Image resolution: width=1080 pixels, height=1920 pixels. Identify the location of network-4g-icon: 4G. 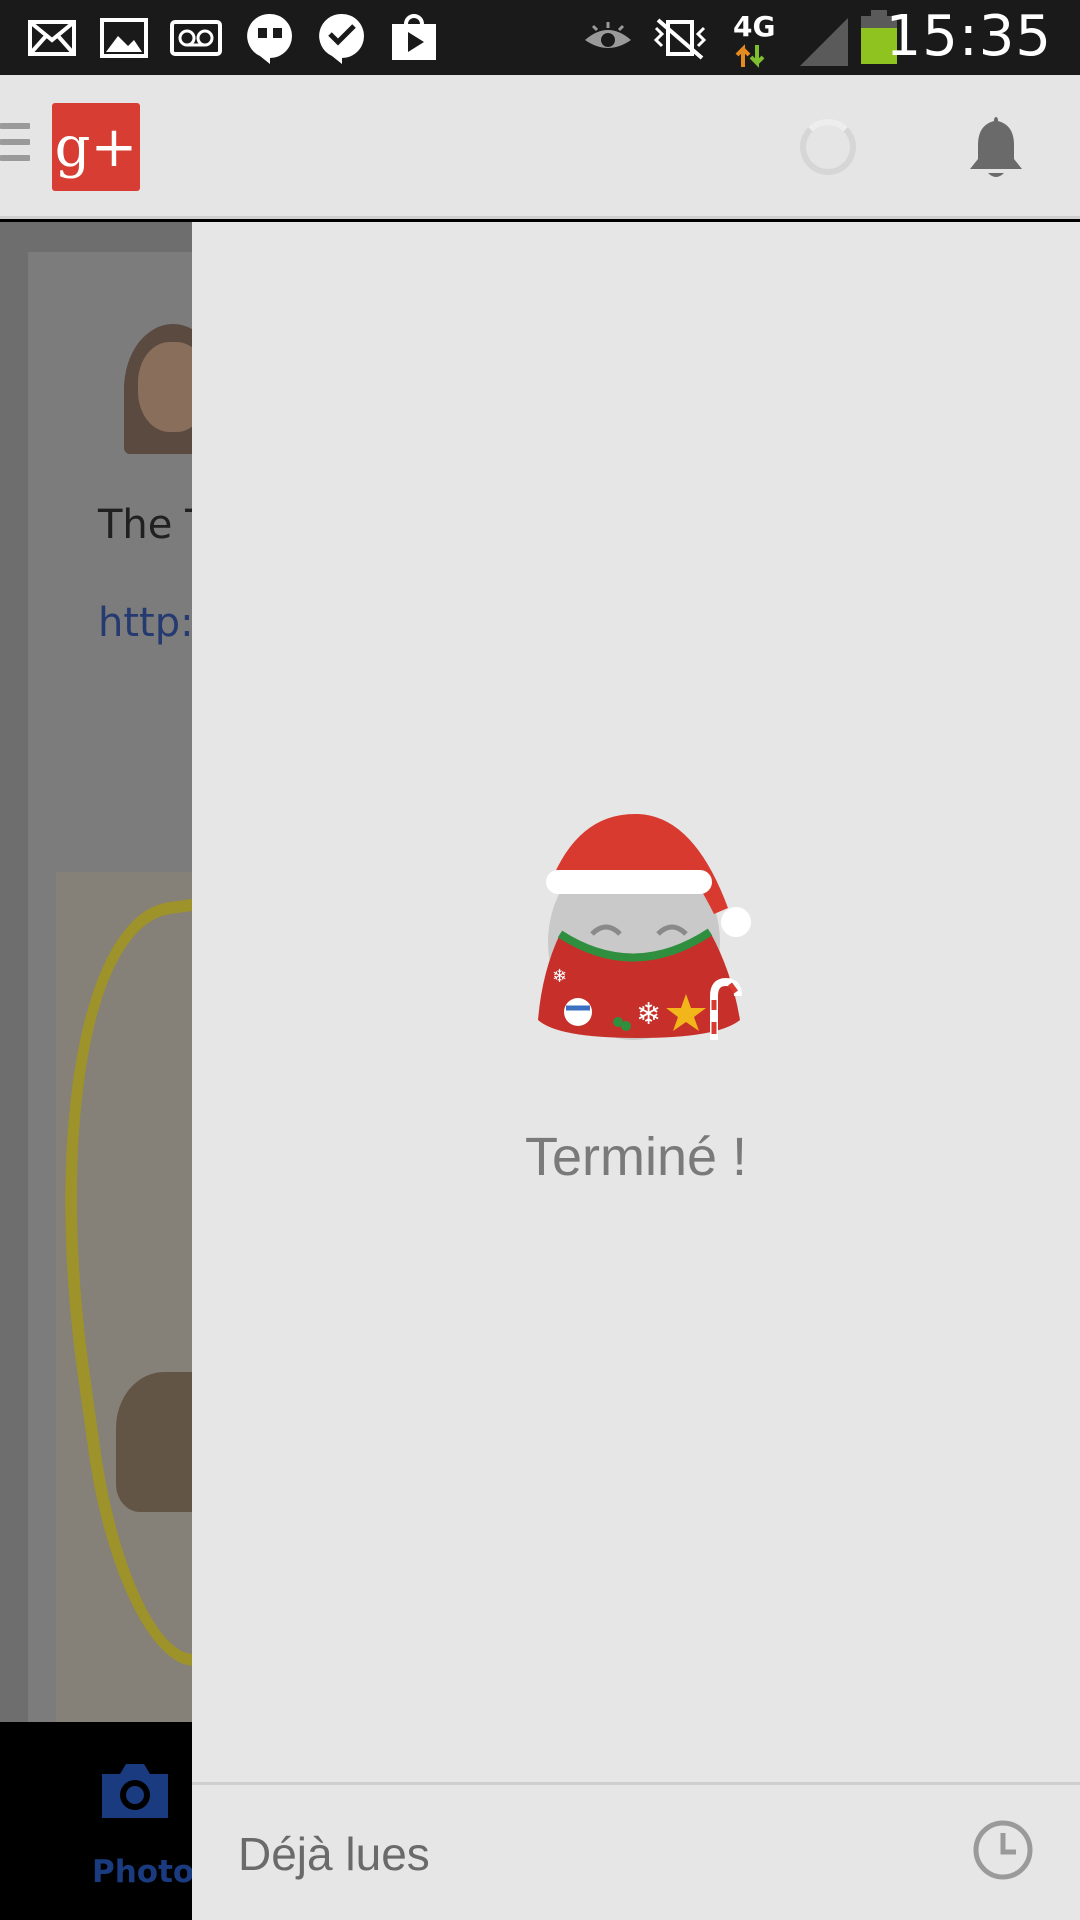
(754, 39).